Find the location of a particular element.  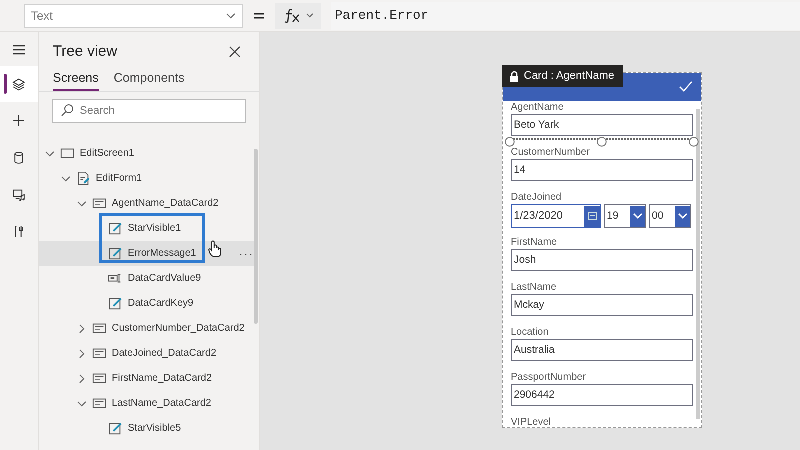

tree-item-label: CustomerNumber_DataCard2 is located at coordinates (178, 328).